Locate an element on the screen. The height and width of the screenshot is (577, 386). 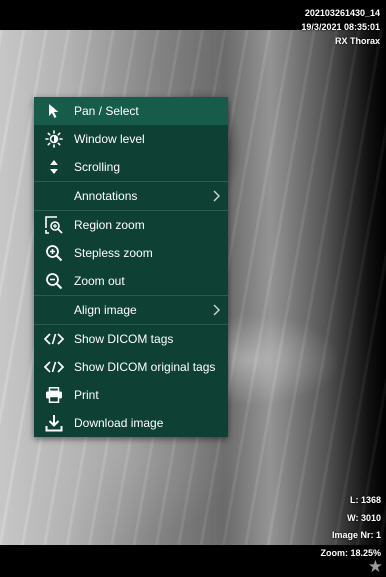
printer-icon is located at coordinates (54, 395).